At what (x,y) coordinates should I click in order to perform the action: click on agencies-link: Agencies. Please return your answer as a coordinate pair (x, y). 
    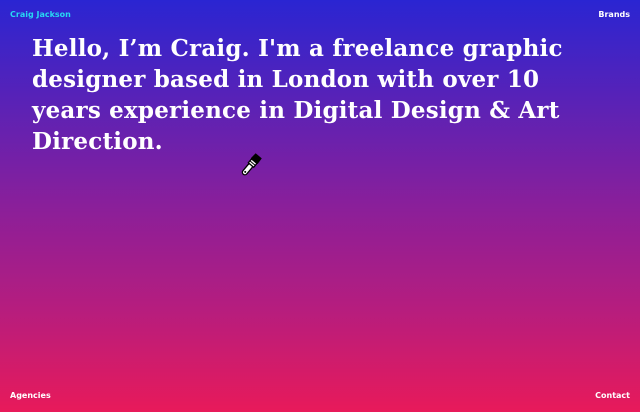
    Looking at the image, I should click on (30, 396).